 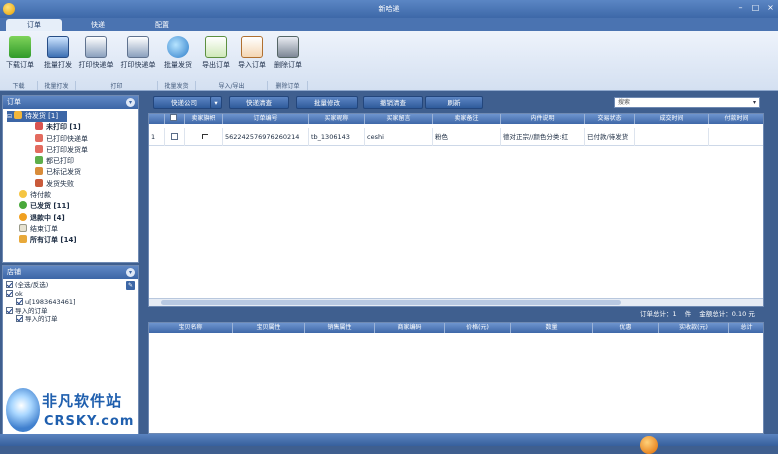 I want to click on shop-item: ok, so click(x=72, y=294).